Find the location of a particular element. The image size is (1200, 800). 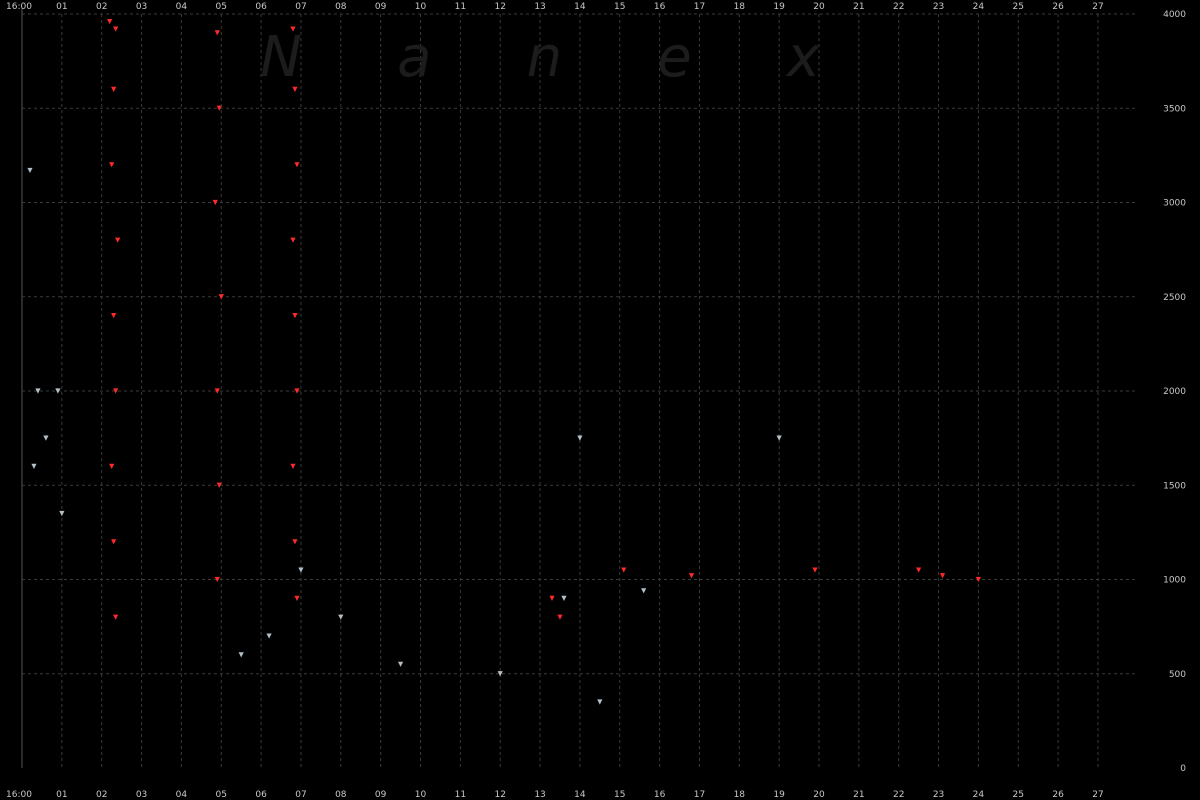

x-tick-label-top: 16 is located at coordinates (660, 7).